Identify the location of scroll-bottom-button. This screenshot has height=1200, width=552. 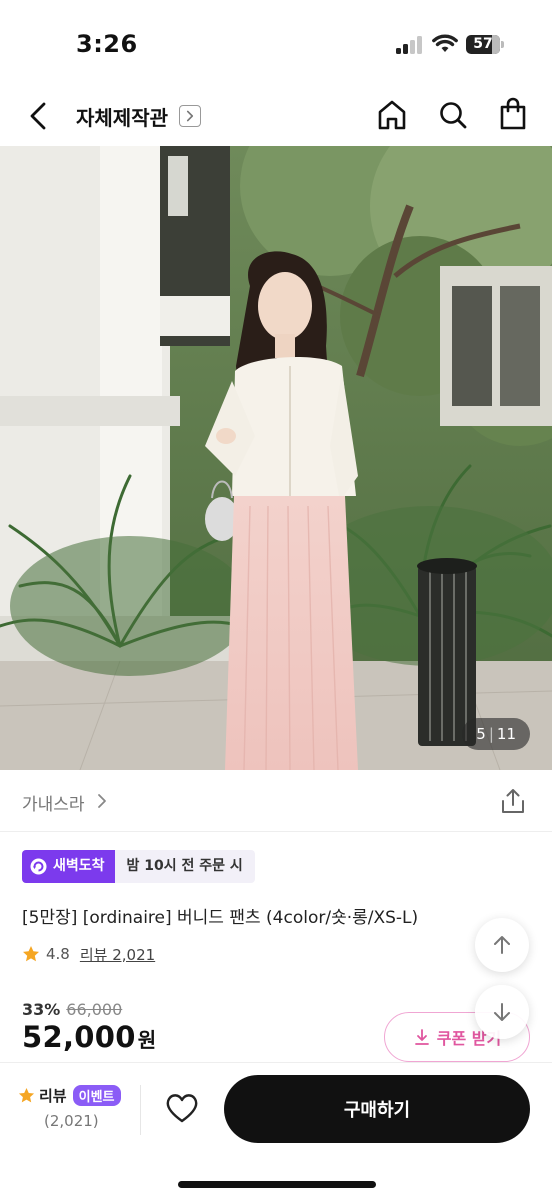
(502, 1012).